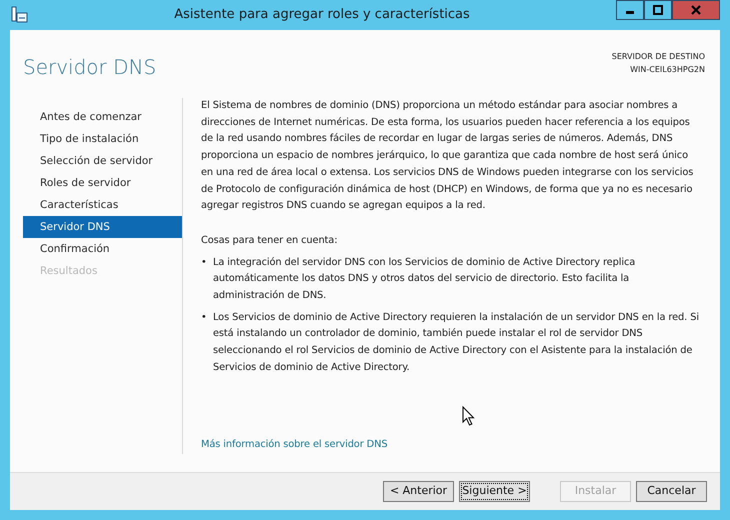 The width and height of the screenshot is (730, 520). What do you see at coordinates (494, 491) in the screenshot?
I see `wizard-button: Siguiente >` at bounding box center [494, 491].